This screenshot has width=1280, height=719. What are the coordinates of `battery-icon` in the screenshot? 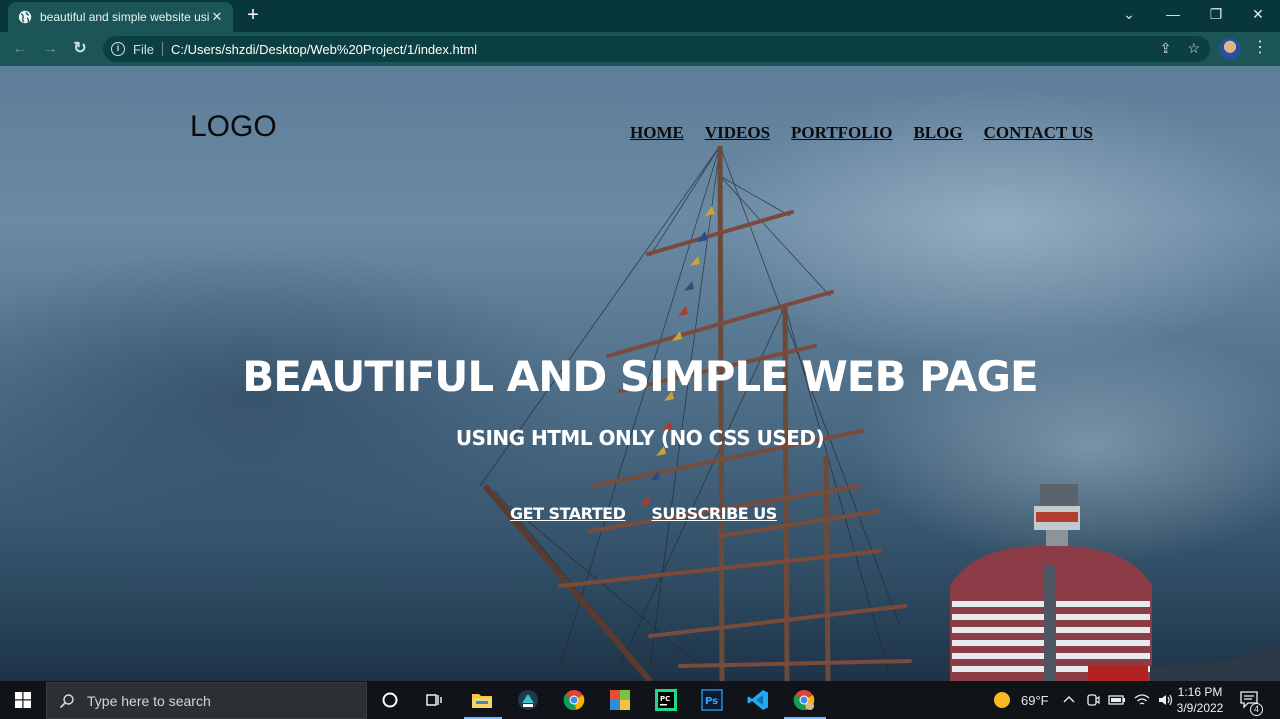 It's located at (1117, 700).